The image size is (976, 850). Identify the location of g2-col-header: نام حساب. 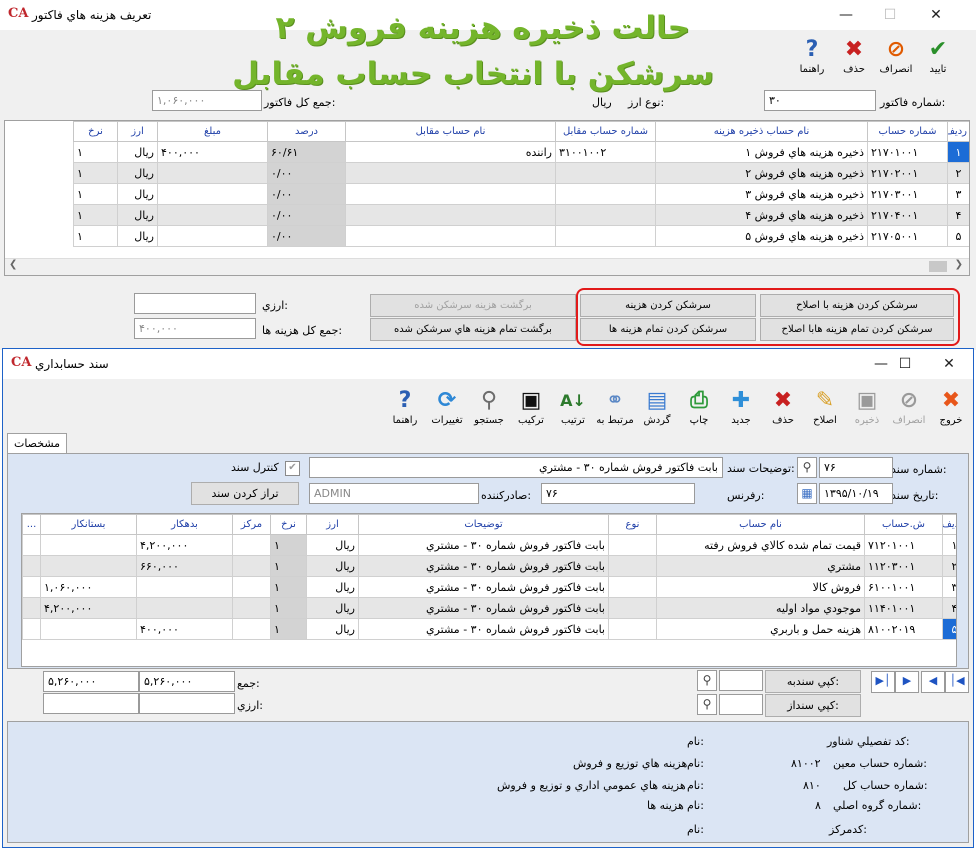
(760, 524).